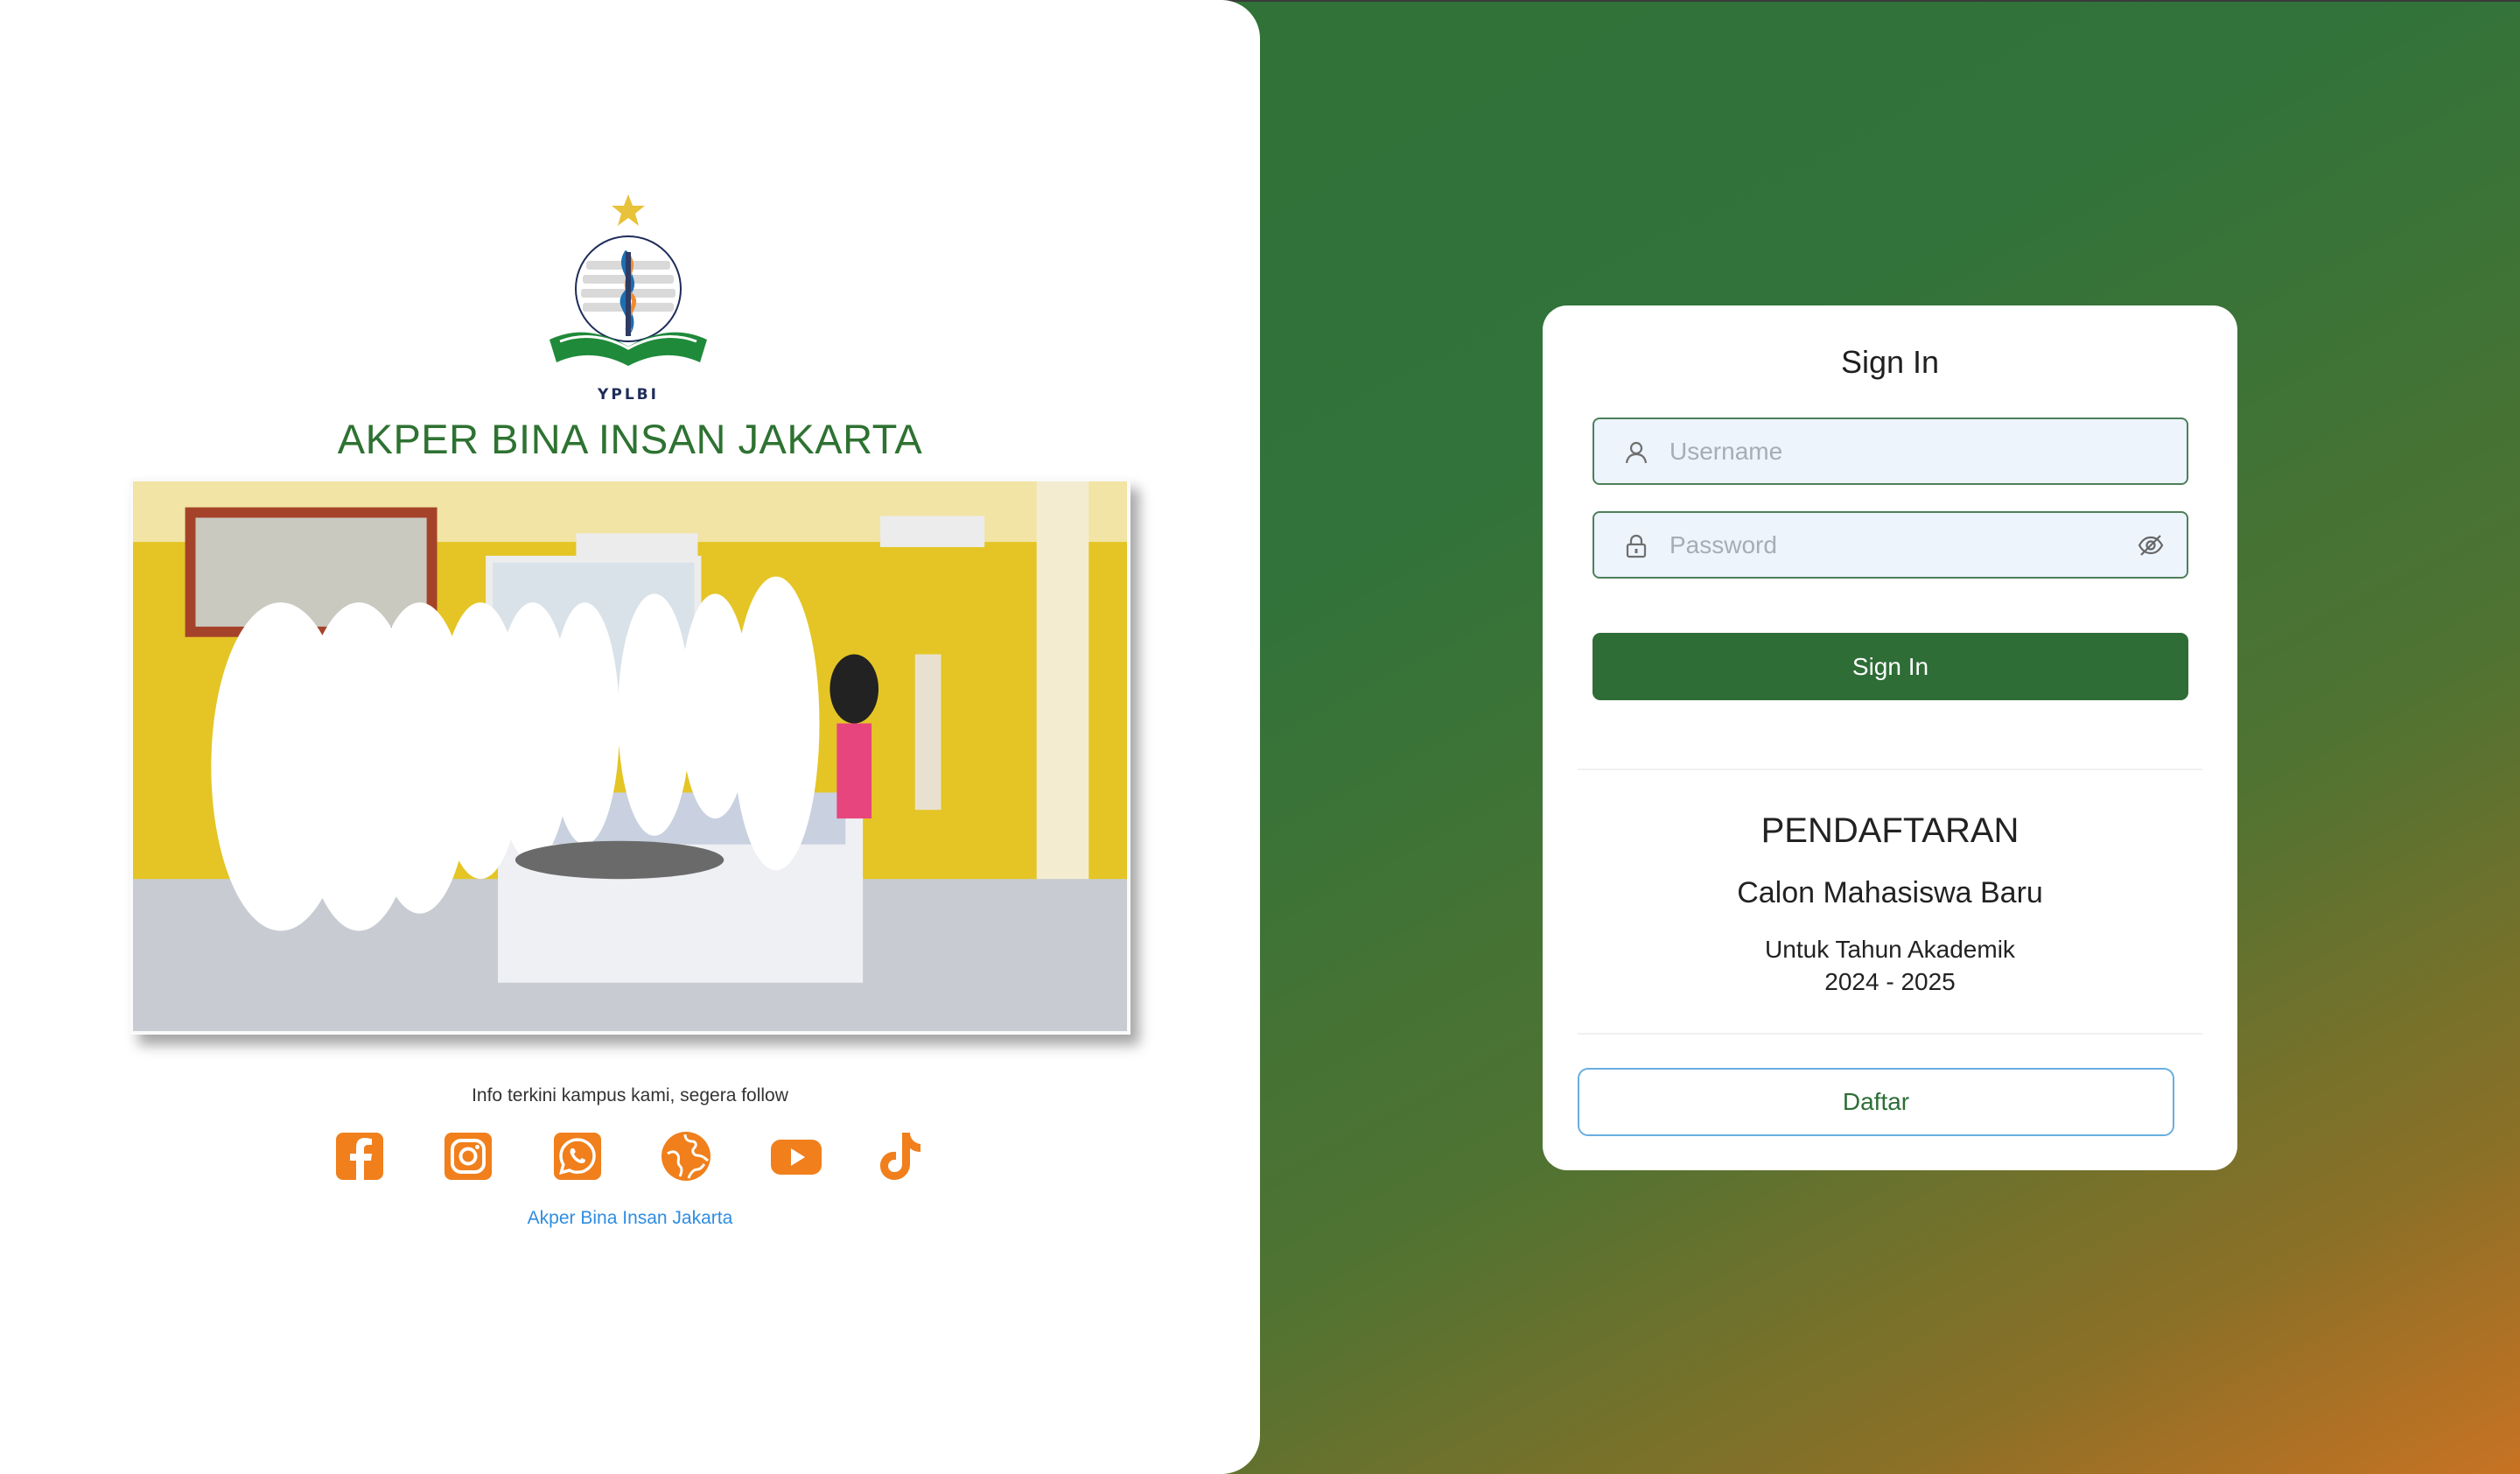 Image resolution: width=2520 pixels, height=1474 pixels. Describe the element at coordinates (1897, 545) in the screenshot. I see `password-input` at that location.